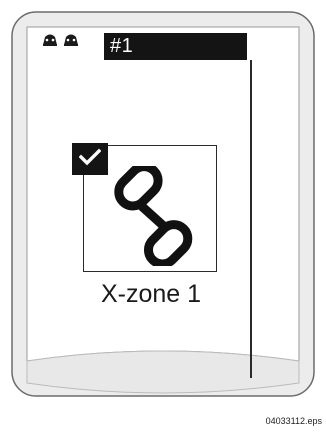 The height and width of the screenshot is (435, 326). I want to click on figure-file-code: 04033112.eps, so click(293, 421).